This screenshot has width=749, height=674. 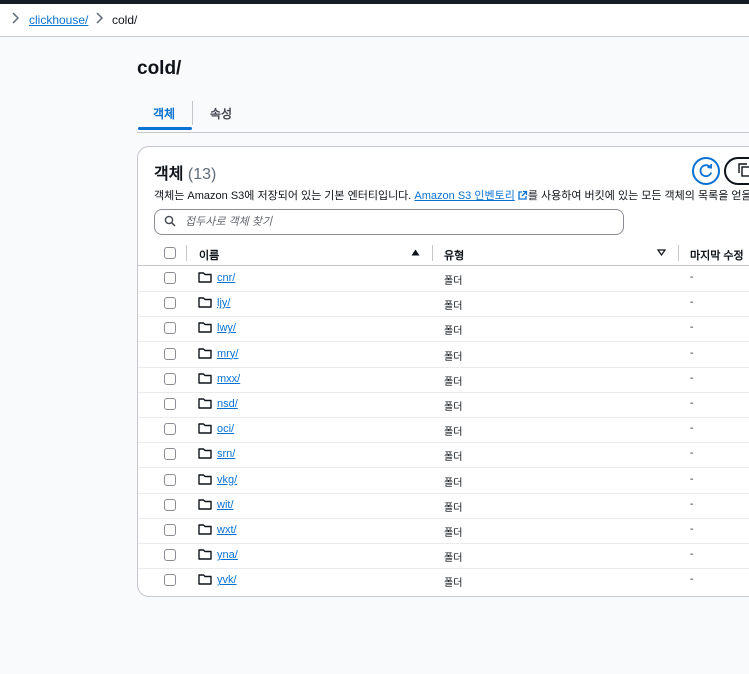 I want to click on table-row: mry/폴더 -, so click(x=443, y=355).